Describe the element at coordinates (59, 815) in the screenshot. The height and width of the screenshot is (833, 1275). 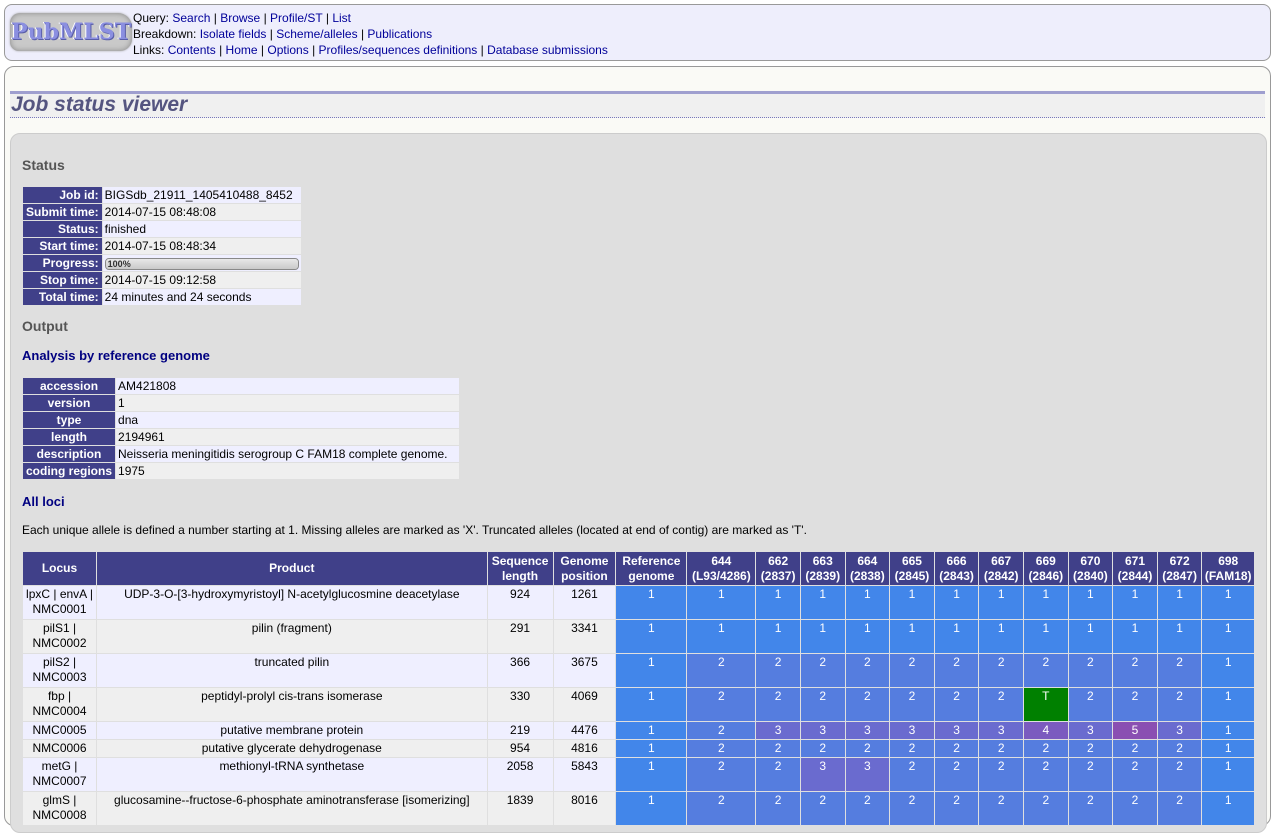
I see `locus-id: NMC0008` at that location.